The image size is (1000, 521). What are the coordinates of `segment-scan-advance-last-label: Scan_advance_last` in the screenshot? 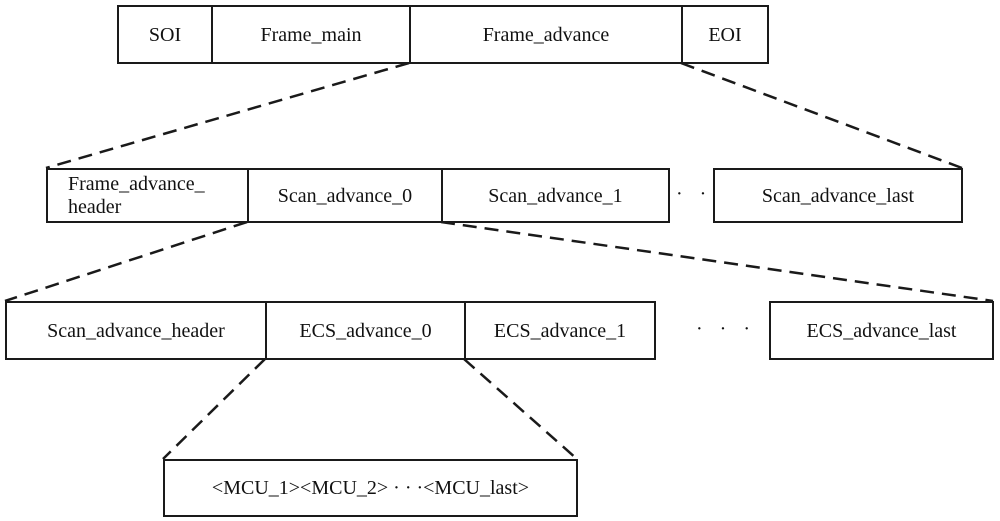 It's located at (838, 195).